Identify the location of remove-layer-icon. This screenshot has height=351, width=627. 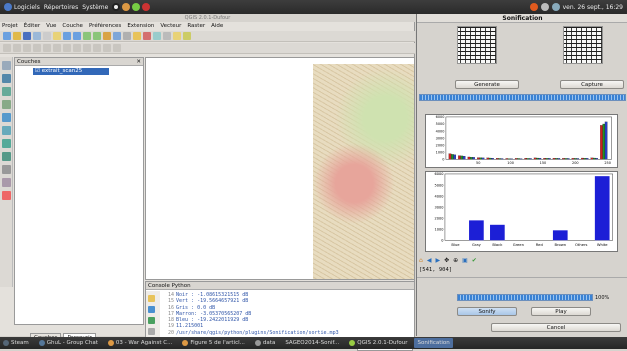
(6, 195).